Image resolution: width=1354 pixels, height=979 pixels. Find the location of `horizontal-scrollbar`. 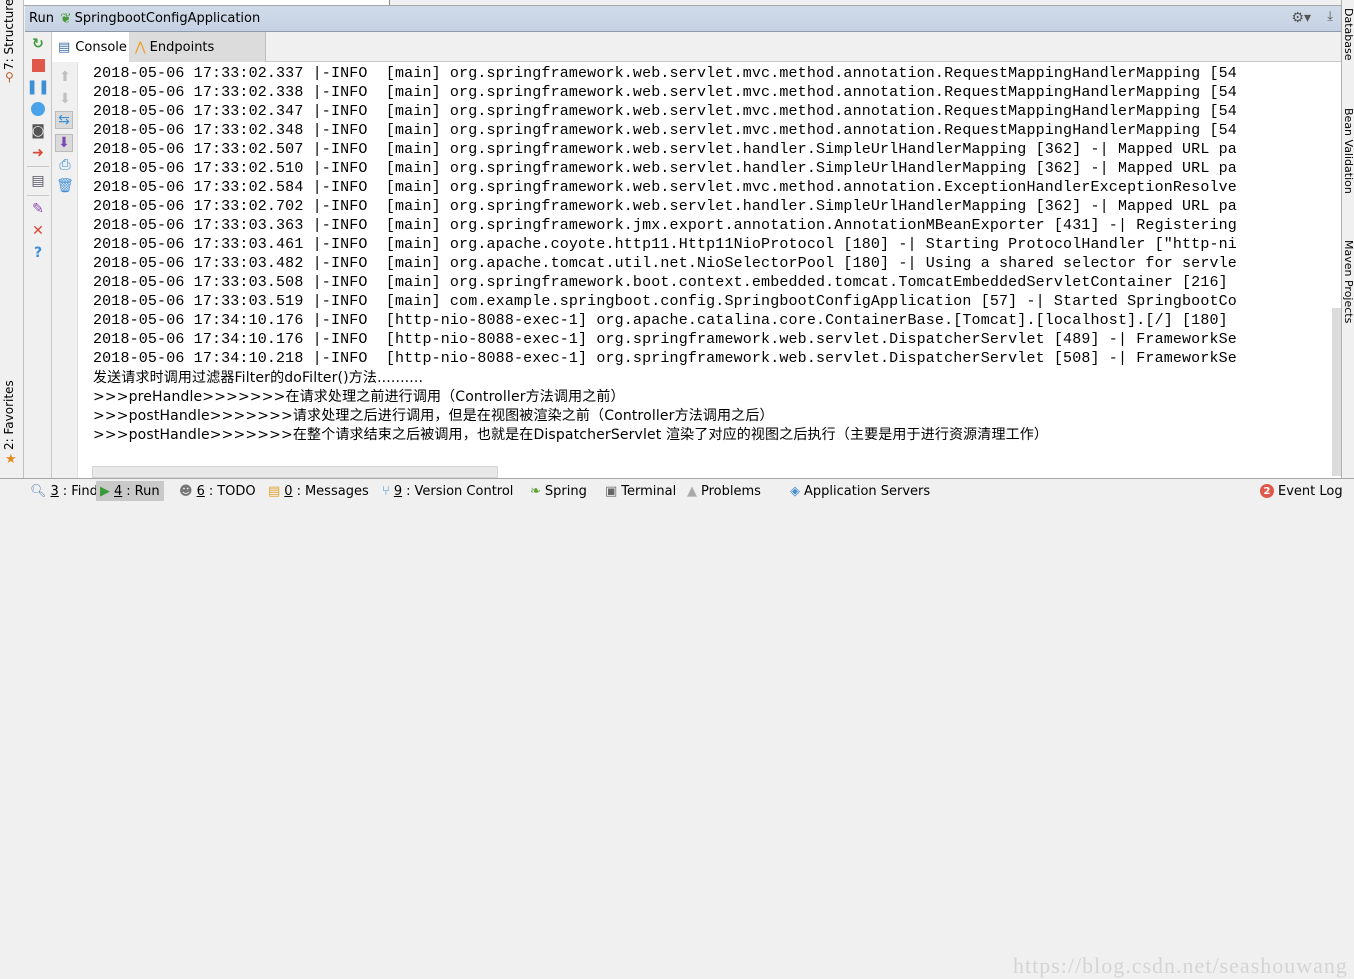

horizontal-scrollbar is located at coordinates (295, 472).